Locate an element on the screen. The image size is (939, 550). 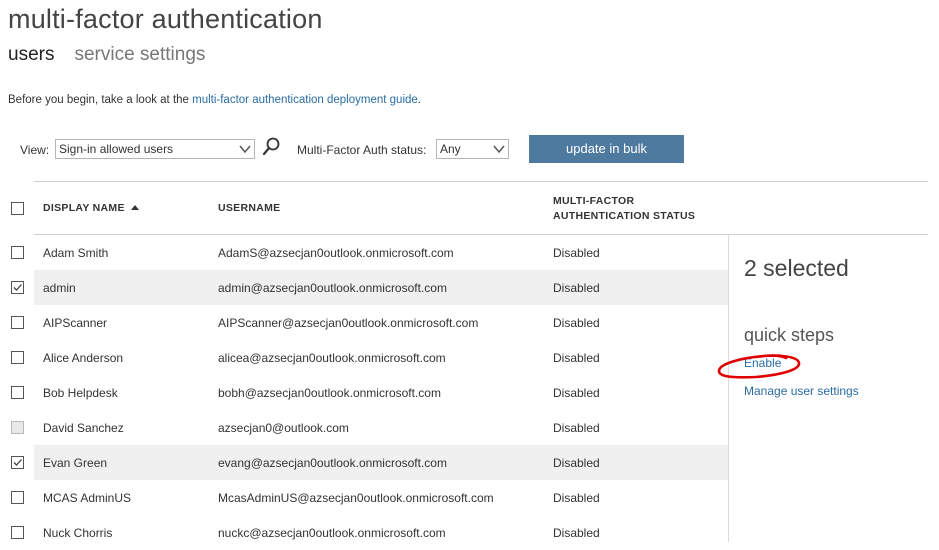
intro-suffix: . is located at coordinates (419, 100).